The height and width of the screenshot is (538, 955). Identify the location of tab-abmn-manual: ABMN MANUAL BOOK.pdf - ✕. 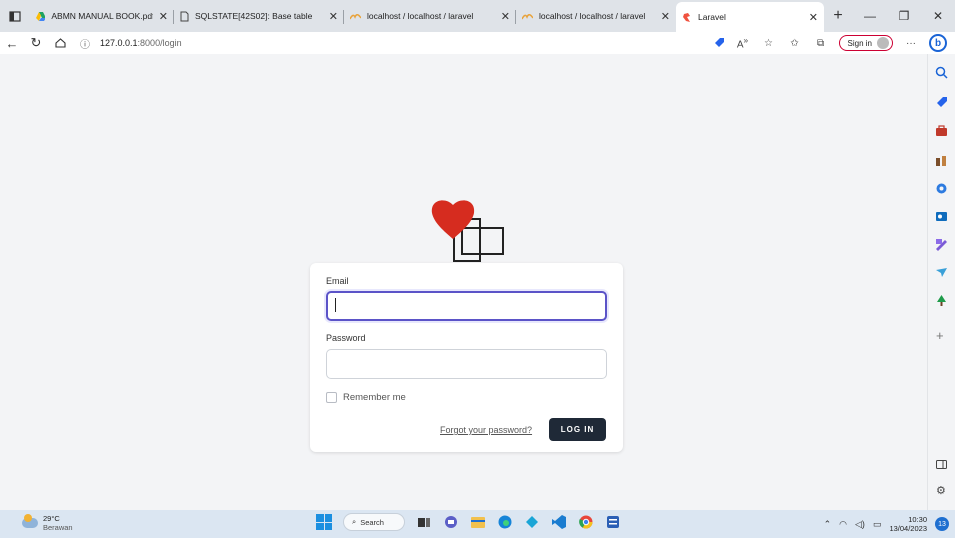
(102, 16).